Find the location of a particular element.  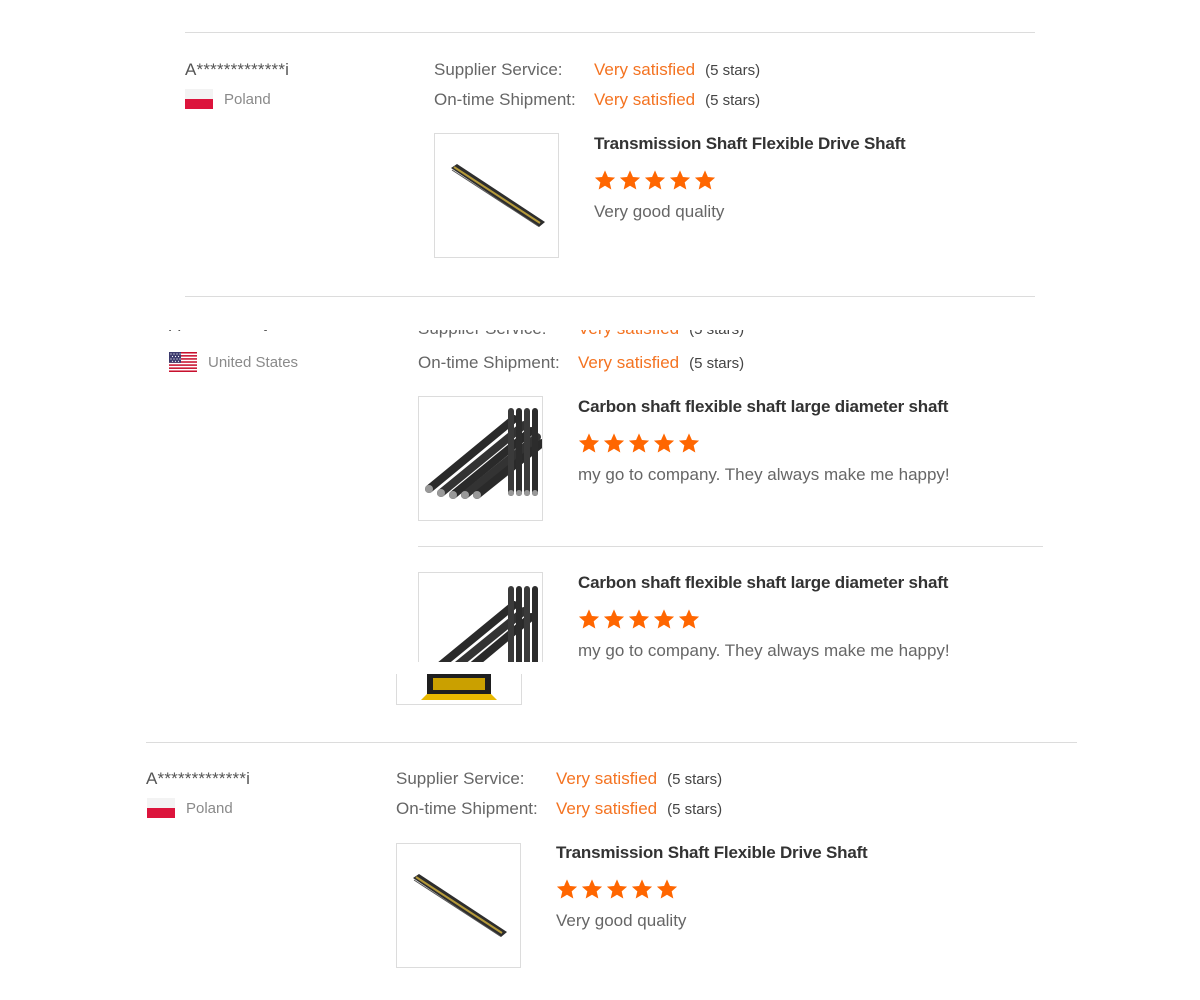

machine-image is located at coordinates (459, 687).